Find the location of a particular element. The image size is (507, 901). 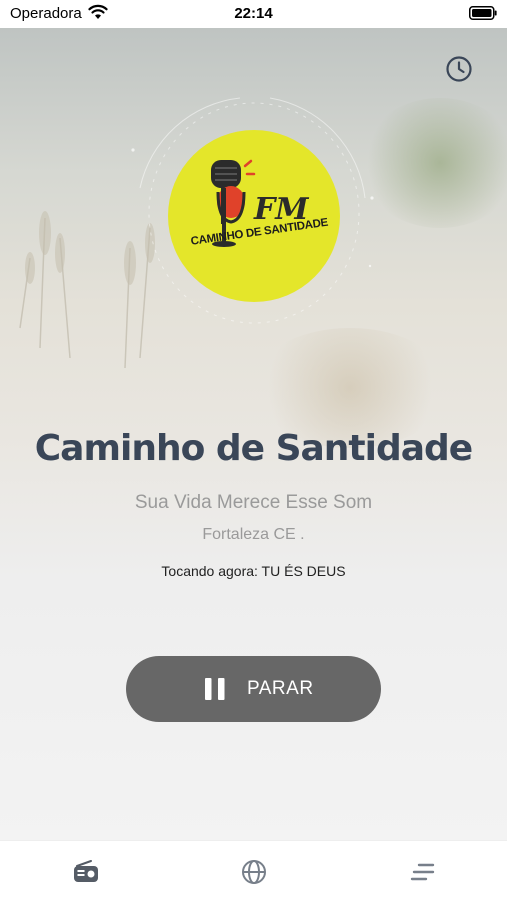

station-name: Caminho de Santidade is located at coordinates (253, 448).